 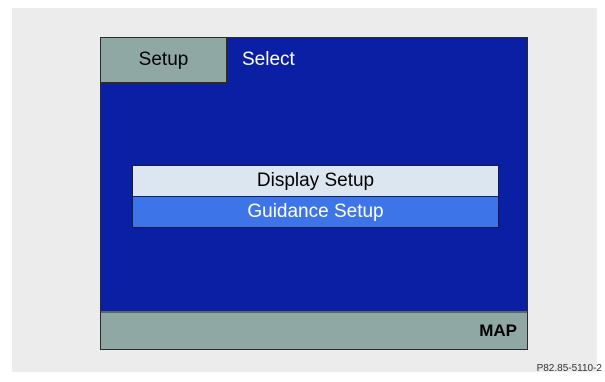 What do you see at coordinates (164, 61) in the screenshot?
I see `setup-tab: Setup` at bounding box center [164, 61].